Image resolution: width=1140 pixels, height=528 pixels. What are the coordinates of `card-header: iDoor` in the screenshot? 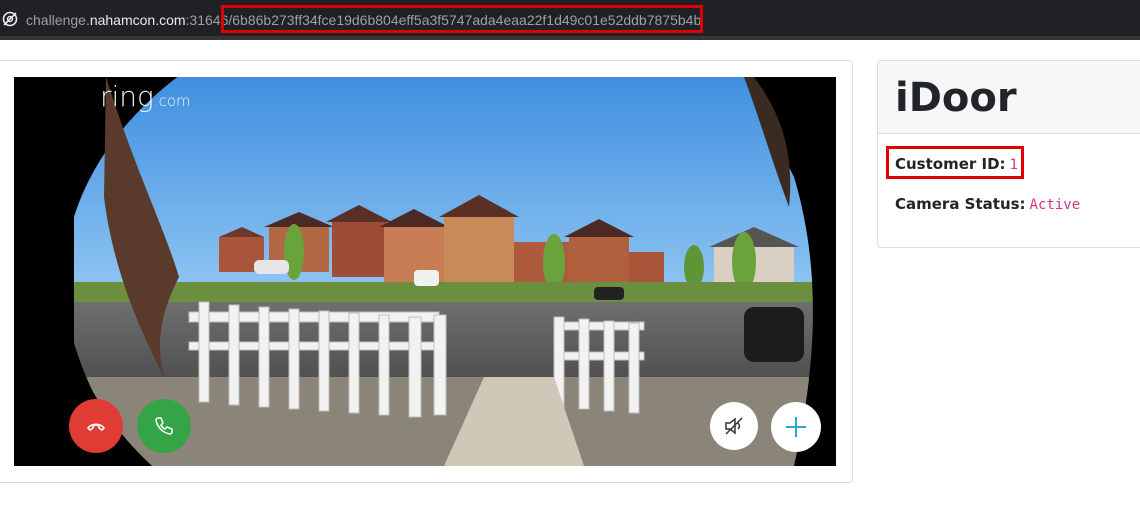 It's located at (1009, 97).